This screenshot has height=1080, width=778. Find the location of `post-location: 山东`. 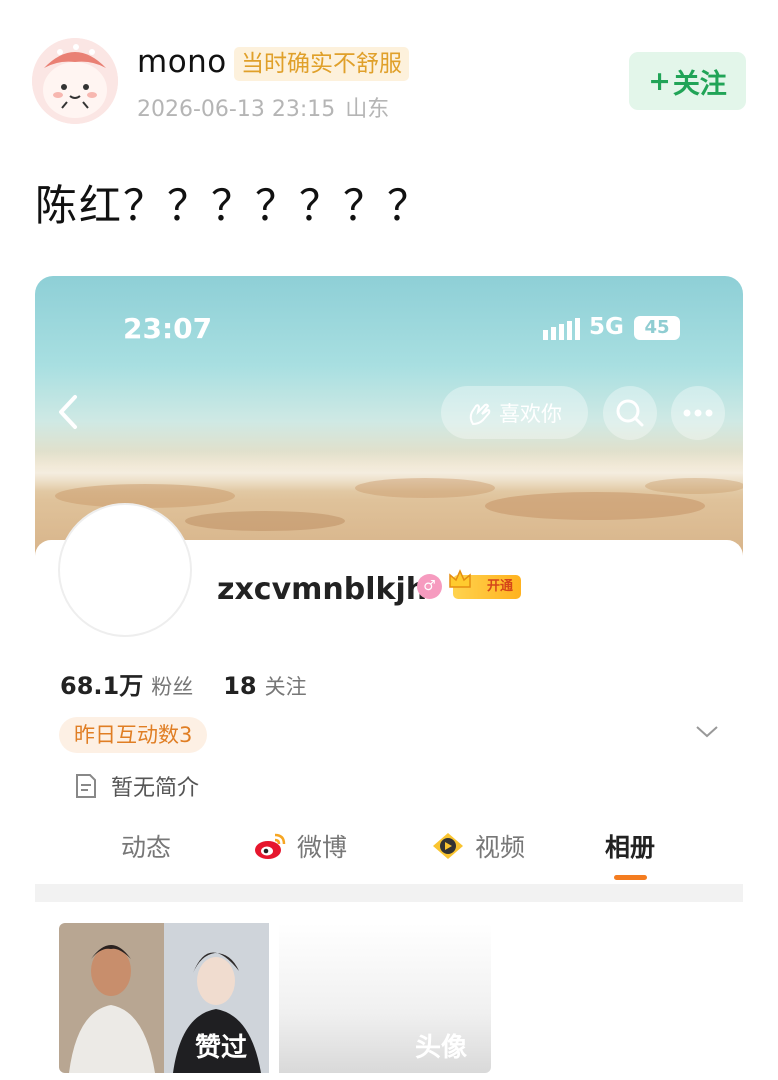

post-location: 山东 is located at coordinates (367, 109).